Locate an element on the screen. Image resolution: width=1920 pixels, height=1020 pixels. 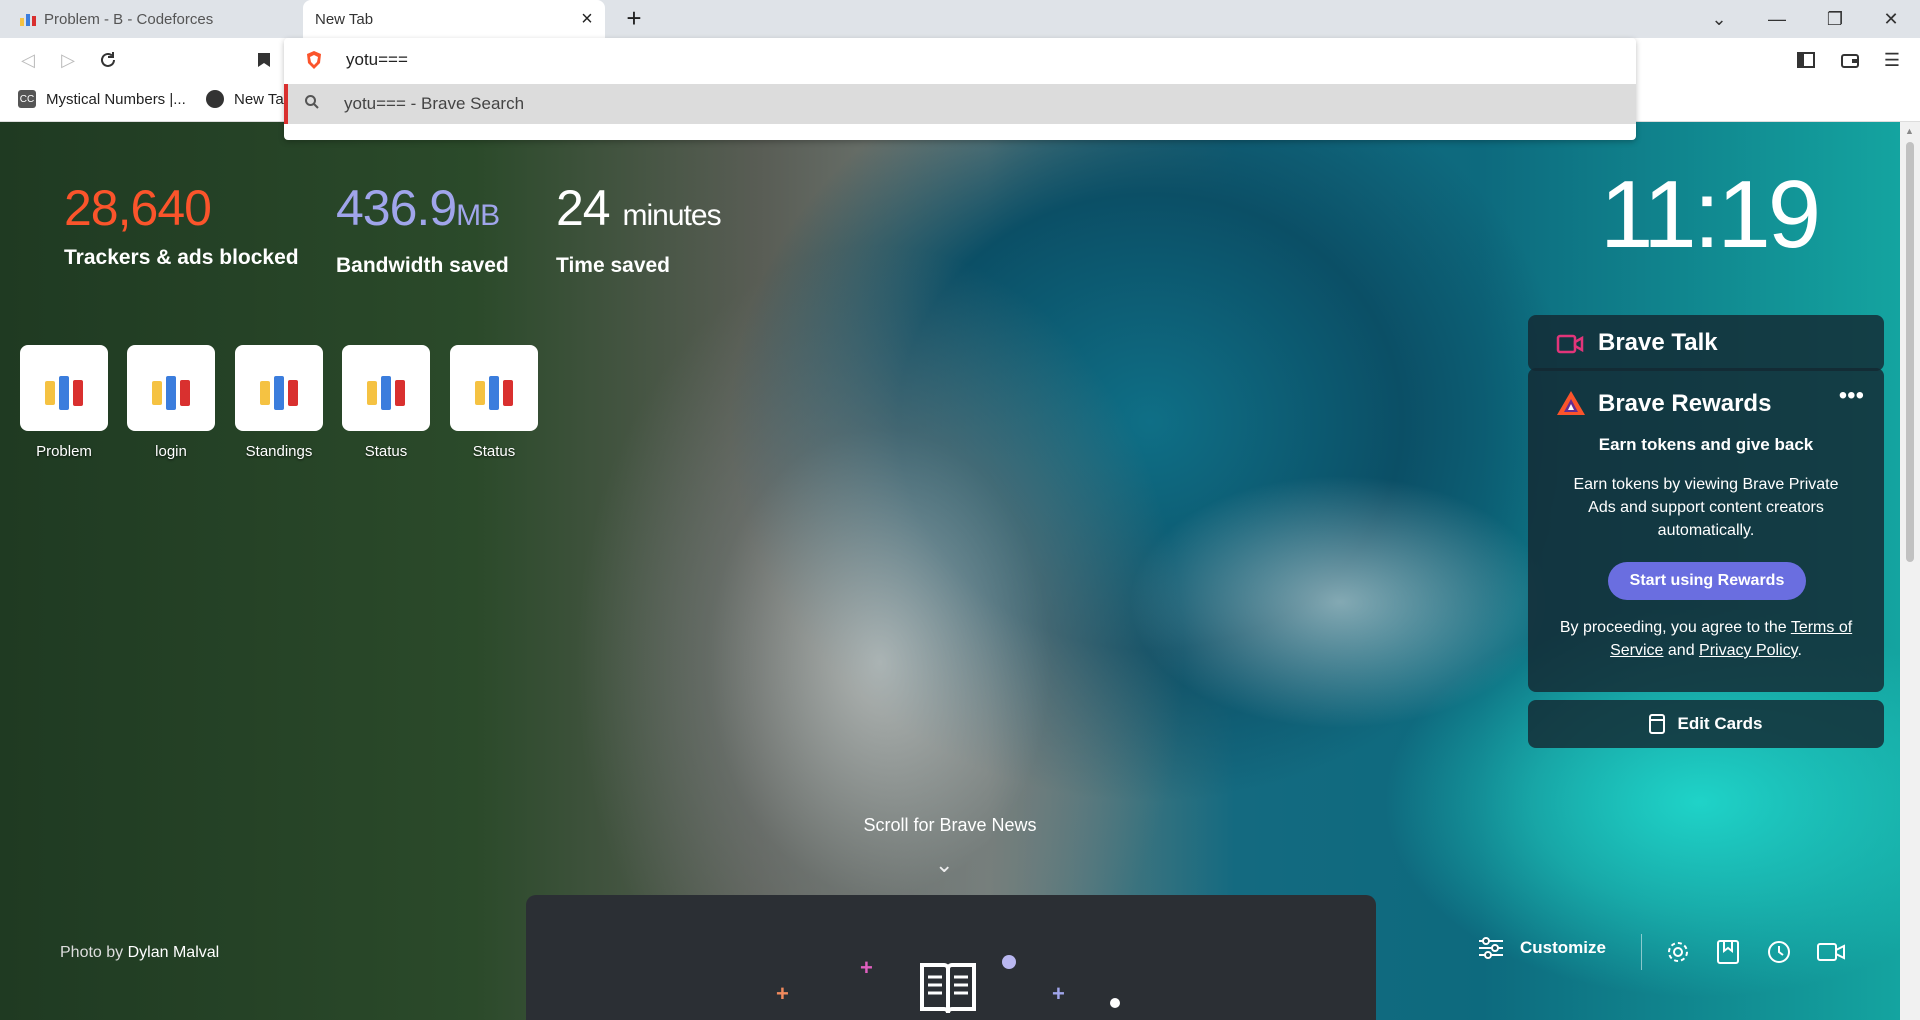
clock: 11:19 is located at coordinates (1710, 214).